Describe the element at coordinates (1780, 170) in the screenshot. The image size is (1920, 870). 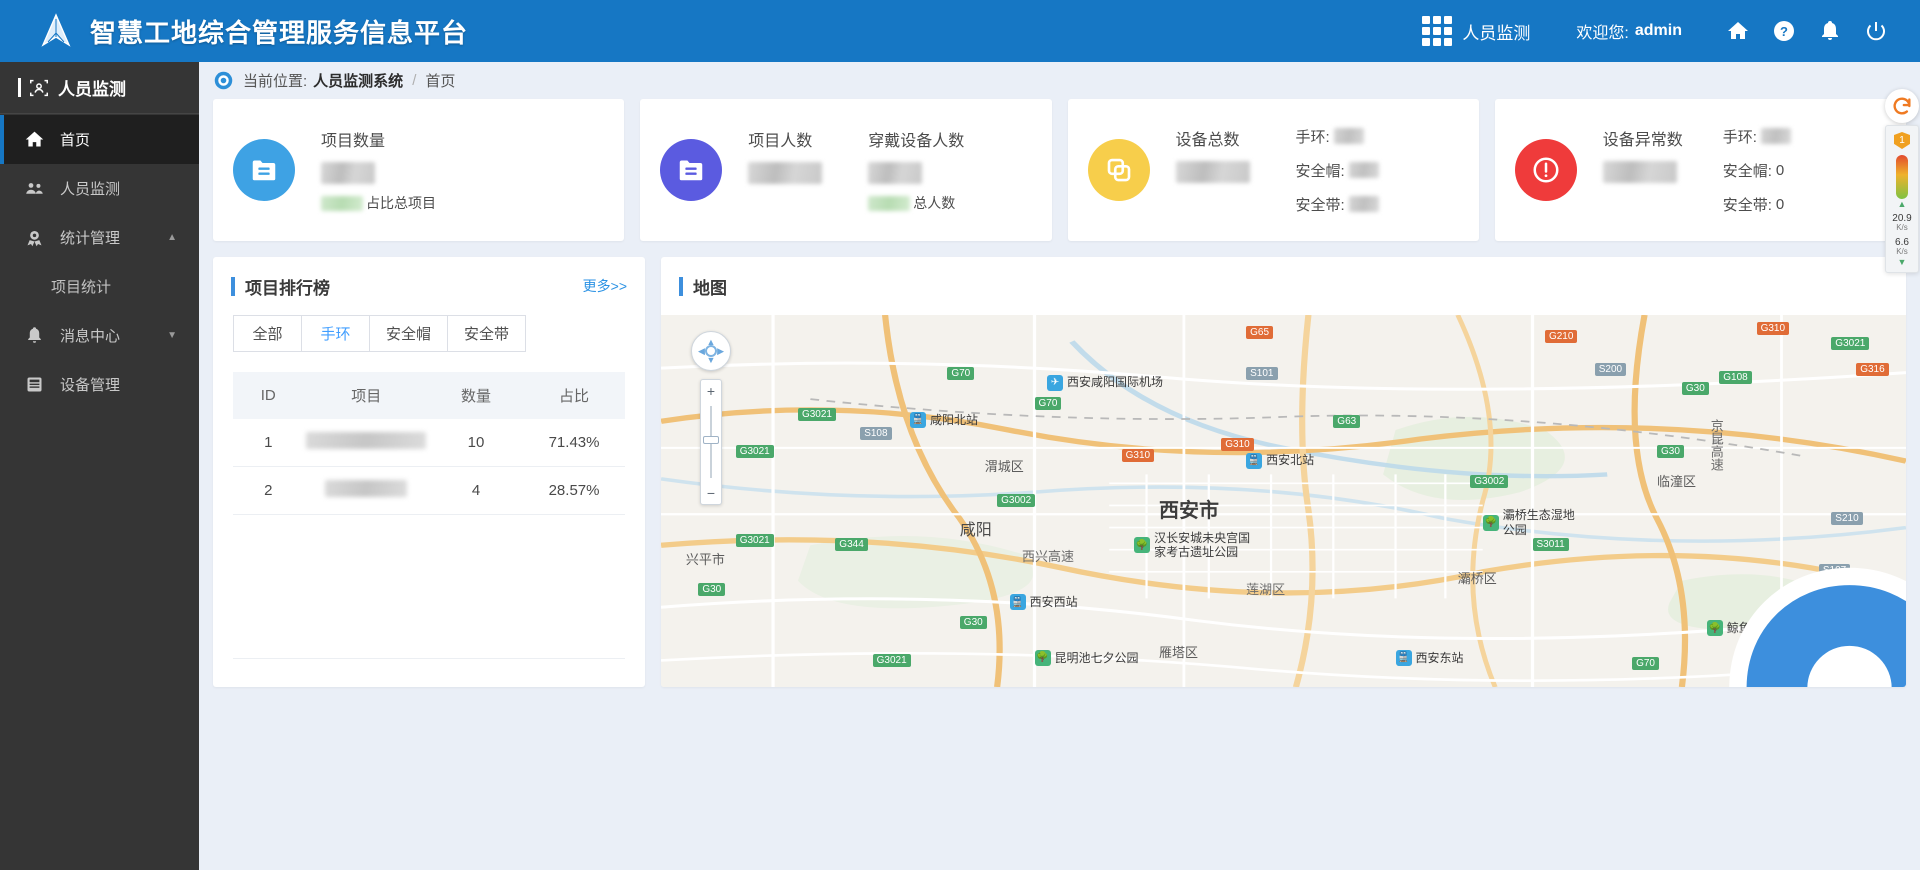
I see `kv-value: 0` at that location.